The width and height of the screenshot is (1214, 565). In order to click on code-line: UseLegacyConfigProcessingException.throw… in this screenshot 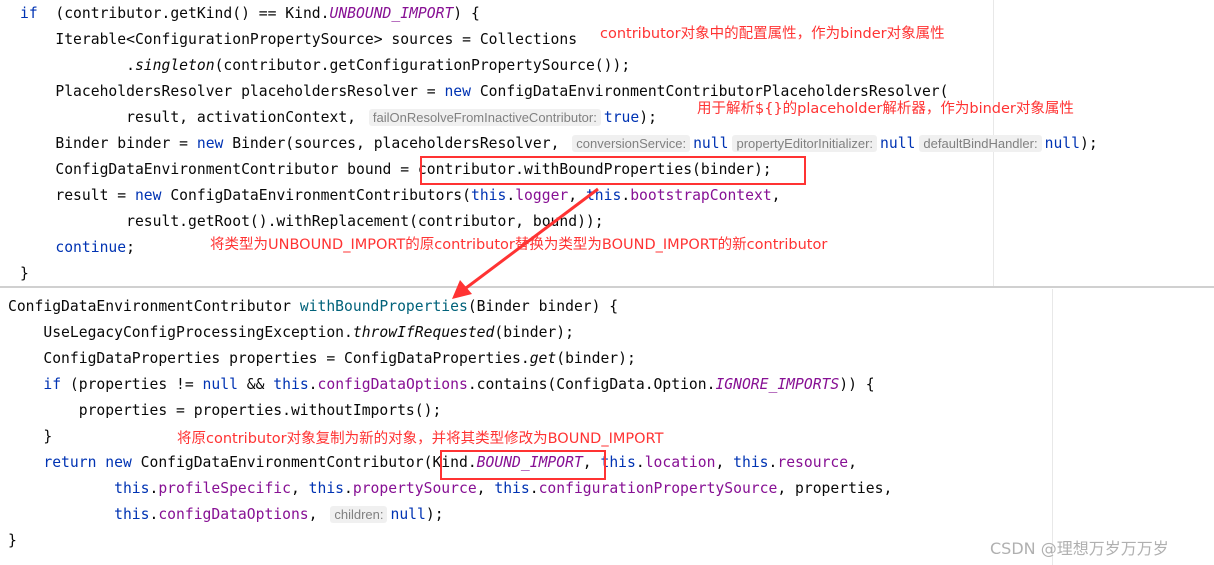, I will do `click(450, 333)`.